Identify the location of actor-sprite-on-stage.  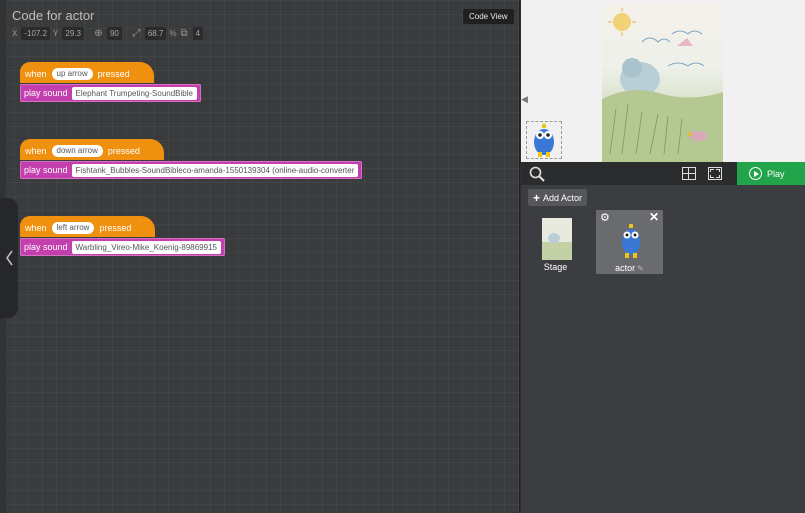
(544, 140).